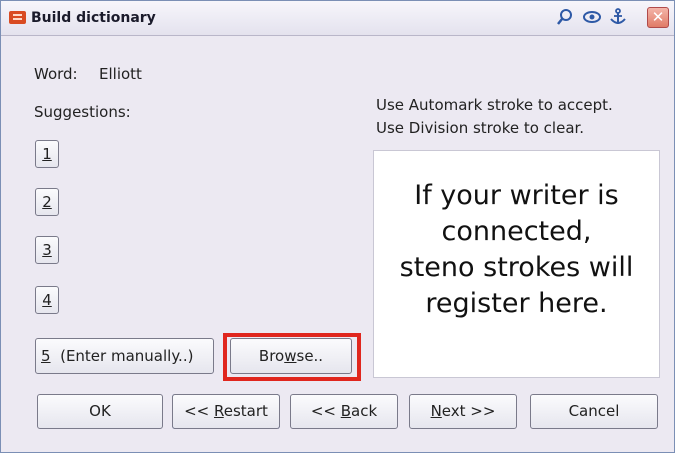 This screenshot has width=675, height=453. Describe the element at coordinates (592, 18) in the screenshot. I see `eye-icon` at that location.